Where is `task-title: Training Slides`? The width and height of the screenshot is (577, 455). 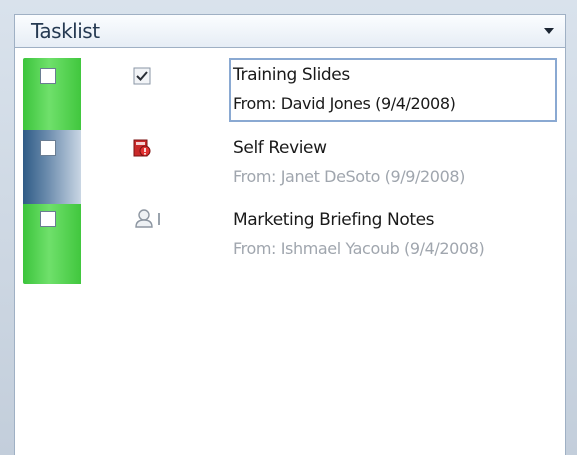 task-title: Training Slides is located at coordinates (291, 75).